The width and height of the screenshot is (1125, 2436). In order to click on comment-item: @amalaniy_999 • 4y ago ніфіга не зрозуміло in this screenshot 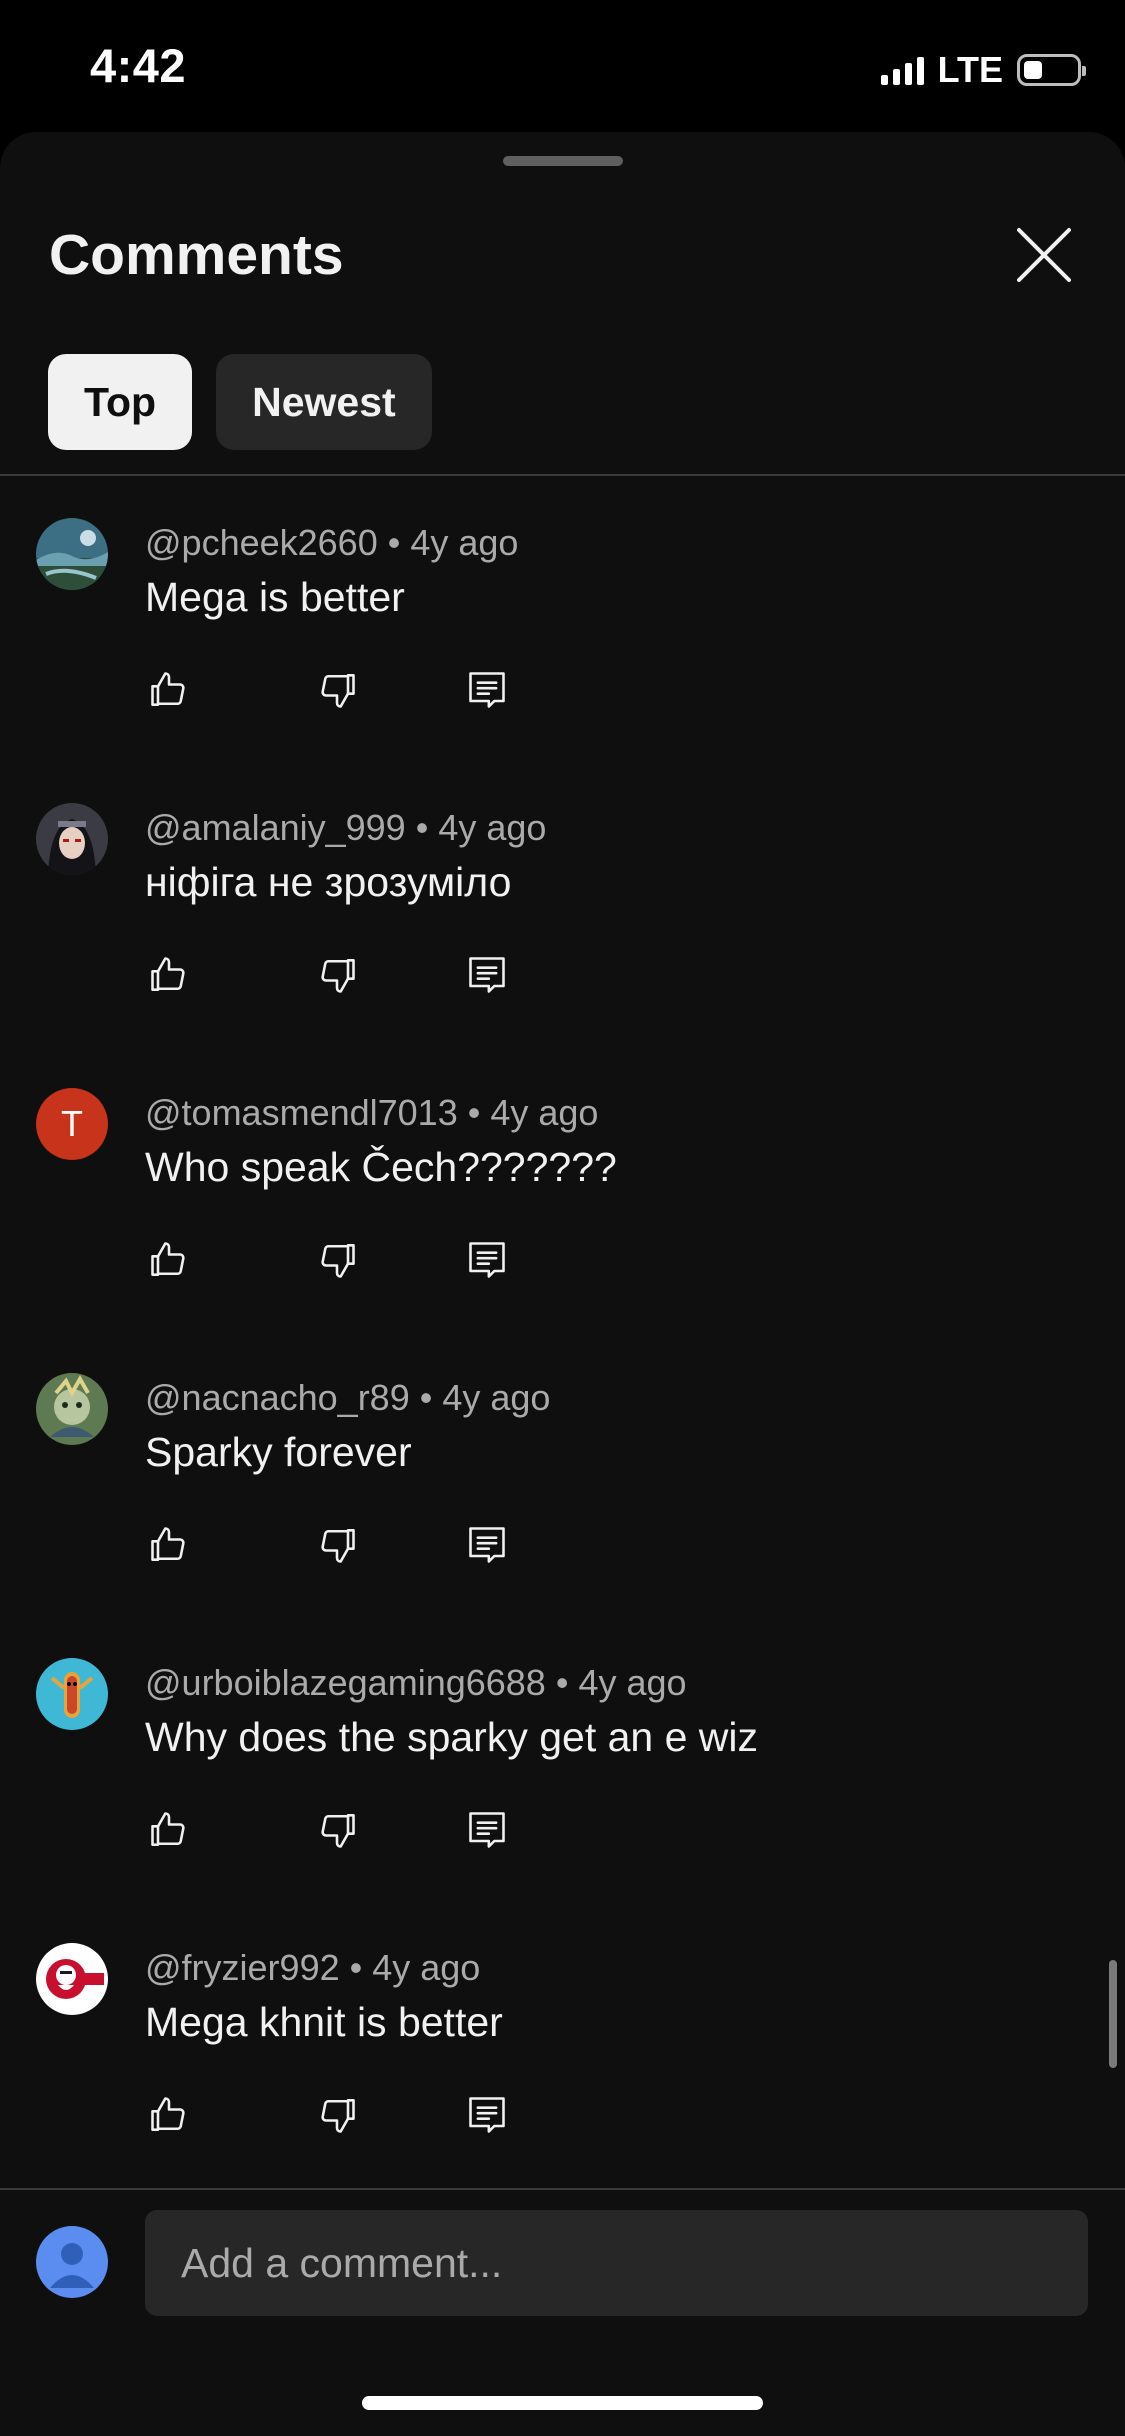, I will do `click(562, 945)`.